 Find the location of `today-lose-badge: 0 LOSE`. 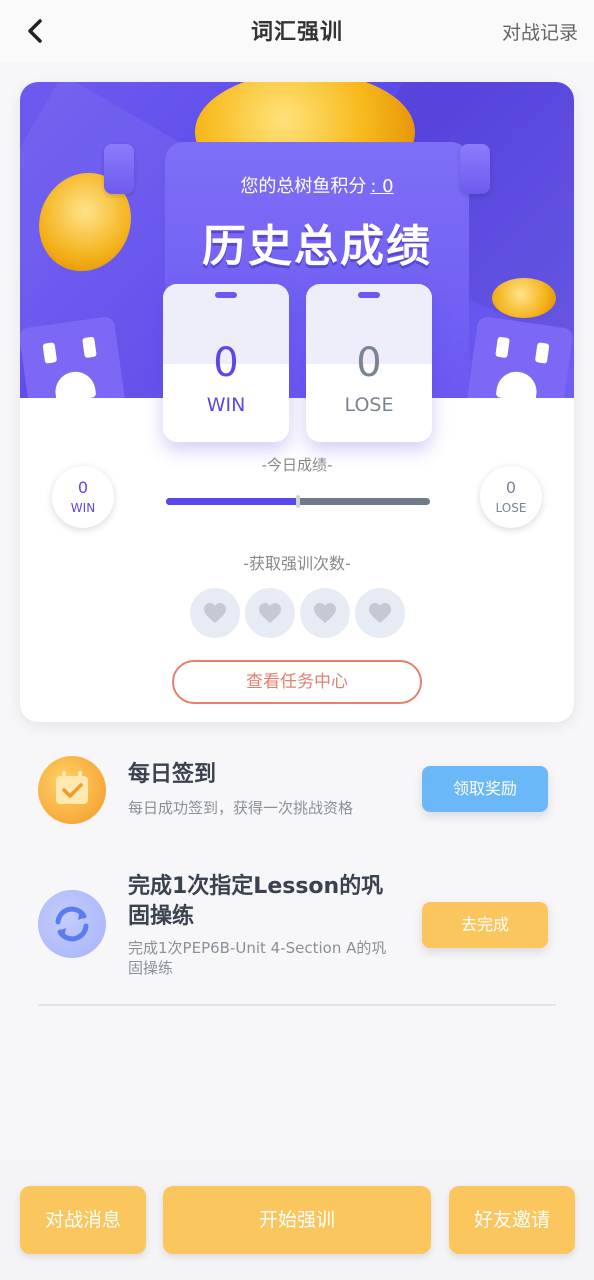

today-lose-badge: 0 LOSE is located at coordinates (511, 497).